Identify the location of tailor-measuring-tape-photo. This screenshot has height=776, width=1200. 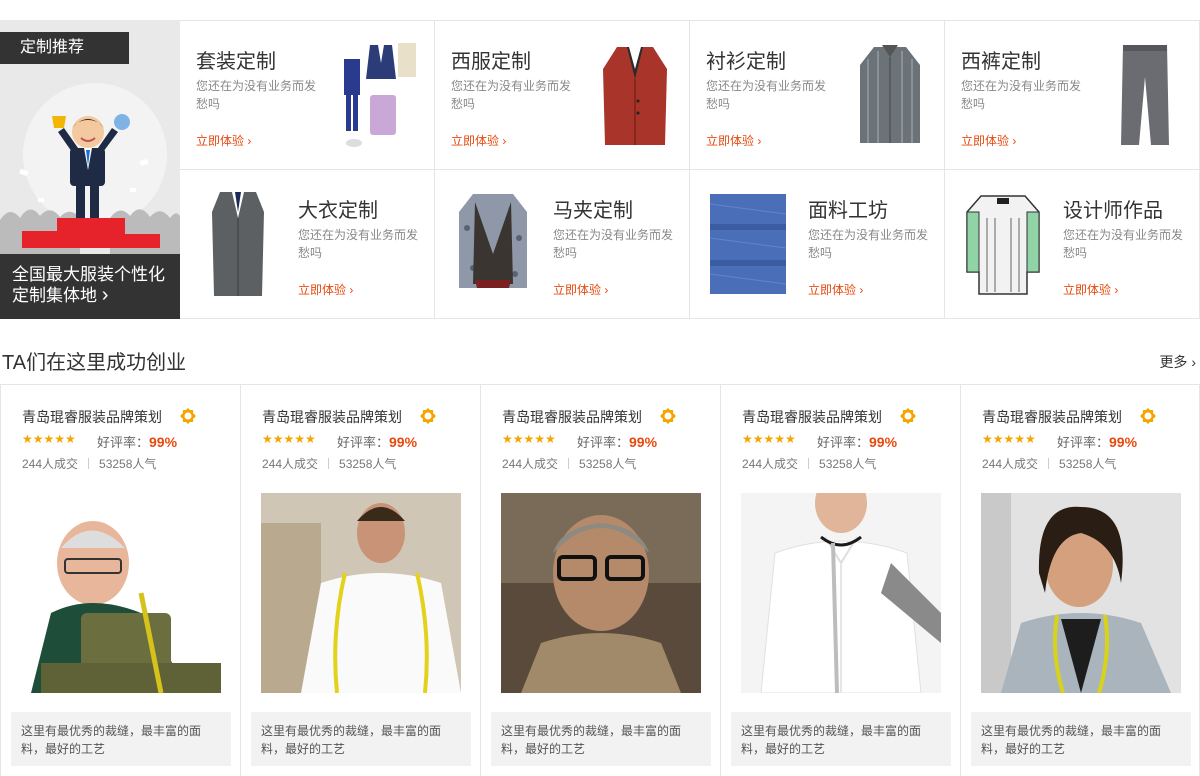
(361, 593).